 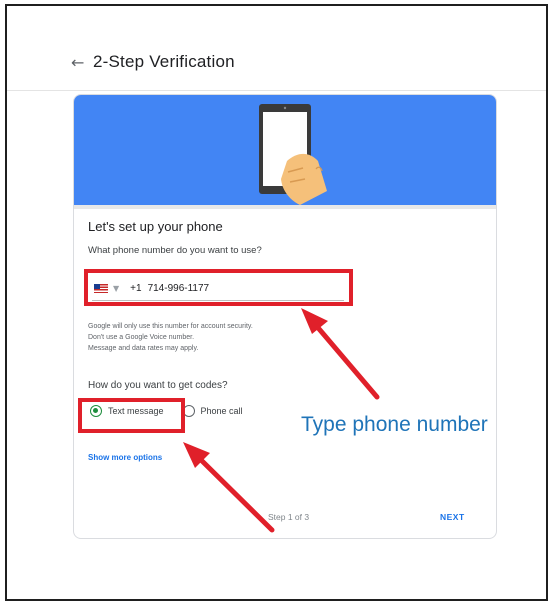 I want to click on page-header: ← 2-Step Verification, so click(x=153, y=62).